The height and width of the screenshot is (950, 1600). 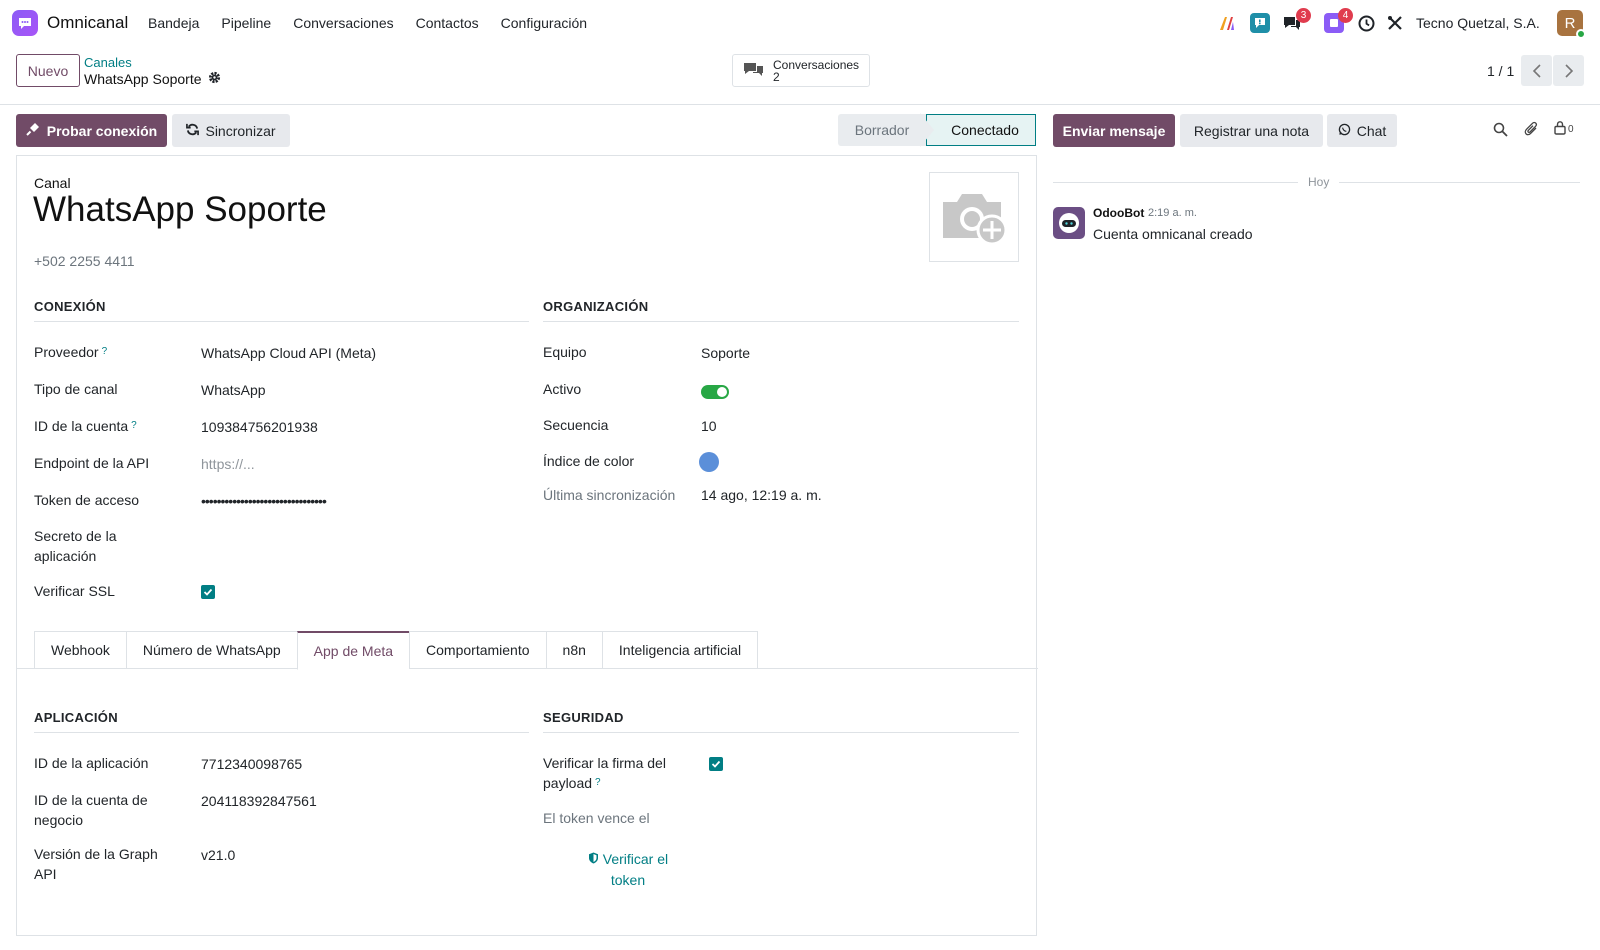 What do you see at coordinates (715, 392) in the screenshot?
I see `active-toggle` at bounding box center [715, 392].